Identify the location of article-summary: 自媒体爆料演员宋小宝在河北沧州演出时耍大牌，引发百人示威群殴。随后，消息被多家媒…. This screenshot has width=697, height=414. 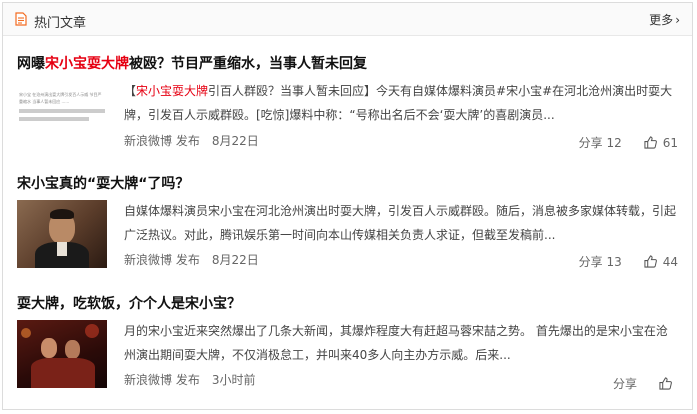
(400, 223).